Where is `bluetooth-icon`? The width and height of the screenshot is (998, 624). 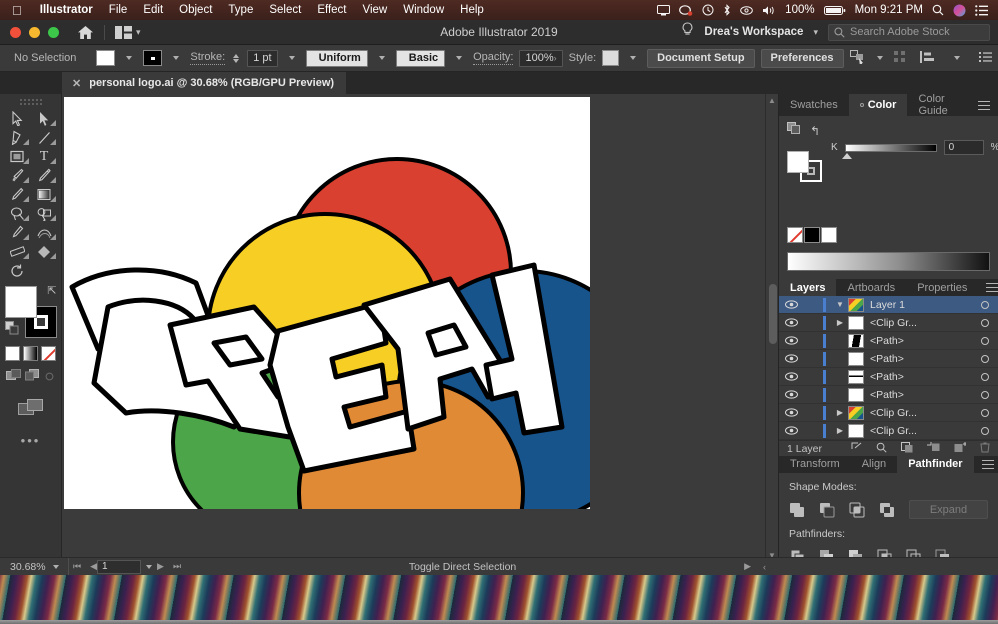 bluetooth-icon is located at coordinates (727, 10).